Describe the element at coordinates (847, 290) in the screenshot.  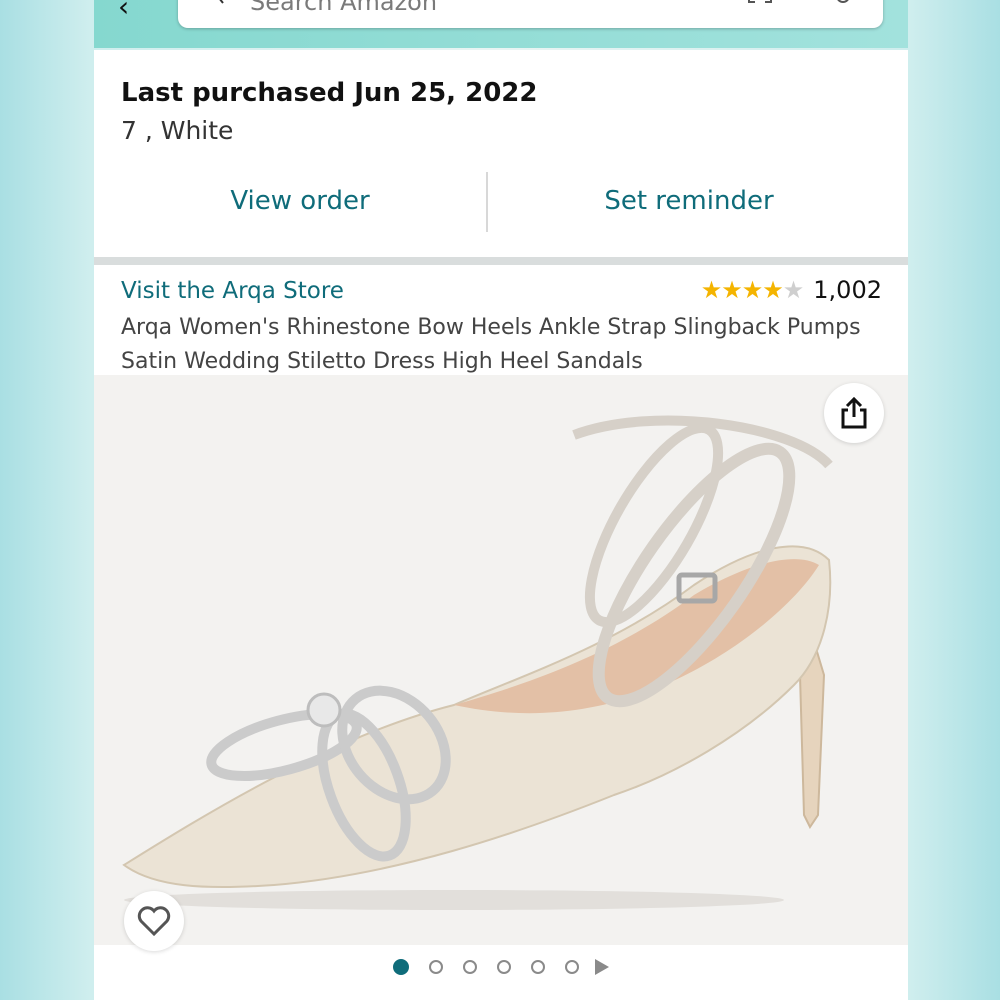
I see `rating-count: 1,002` at that location.